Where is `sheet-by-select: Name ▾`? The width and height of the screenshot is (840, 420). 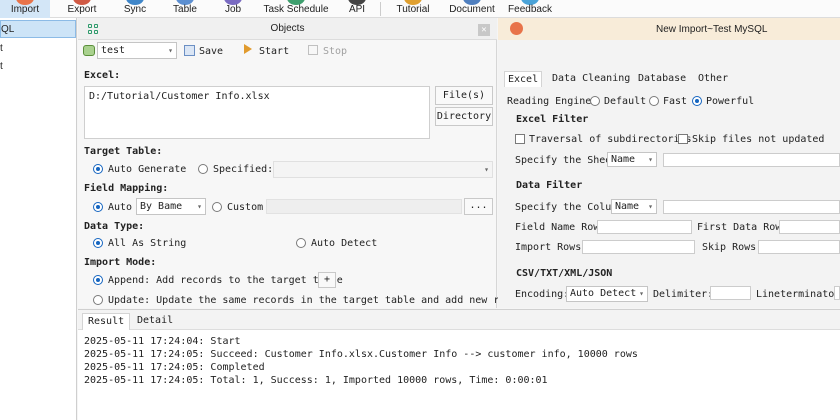
sheet-by-select: Name ▾ is located at coordinates (632, 159).